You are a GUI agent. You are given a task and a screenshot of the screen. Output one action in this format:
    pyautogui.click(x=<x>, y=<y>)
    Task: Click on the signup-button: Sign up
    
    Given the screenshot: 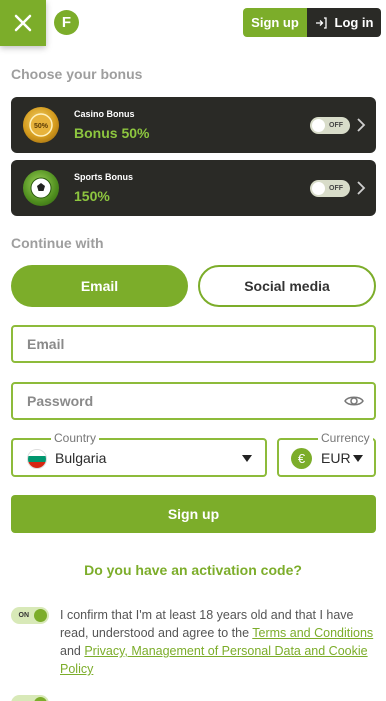 What is the action you would take?
    pyautogui.click(x=193, y=514)
    